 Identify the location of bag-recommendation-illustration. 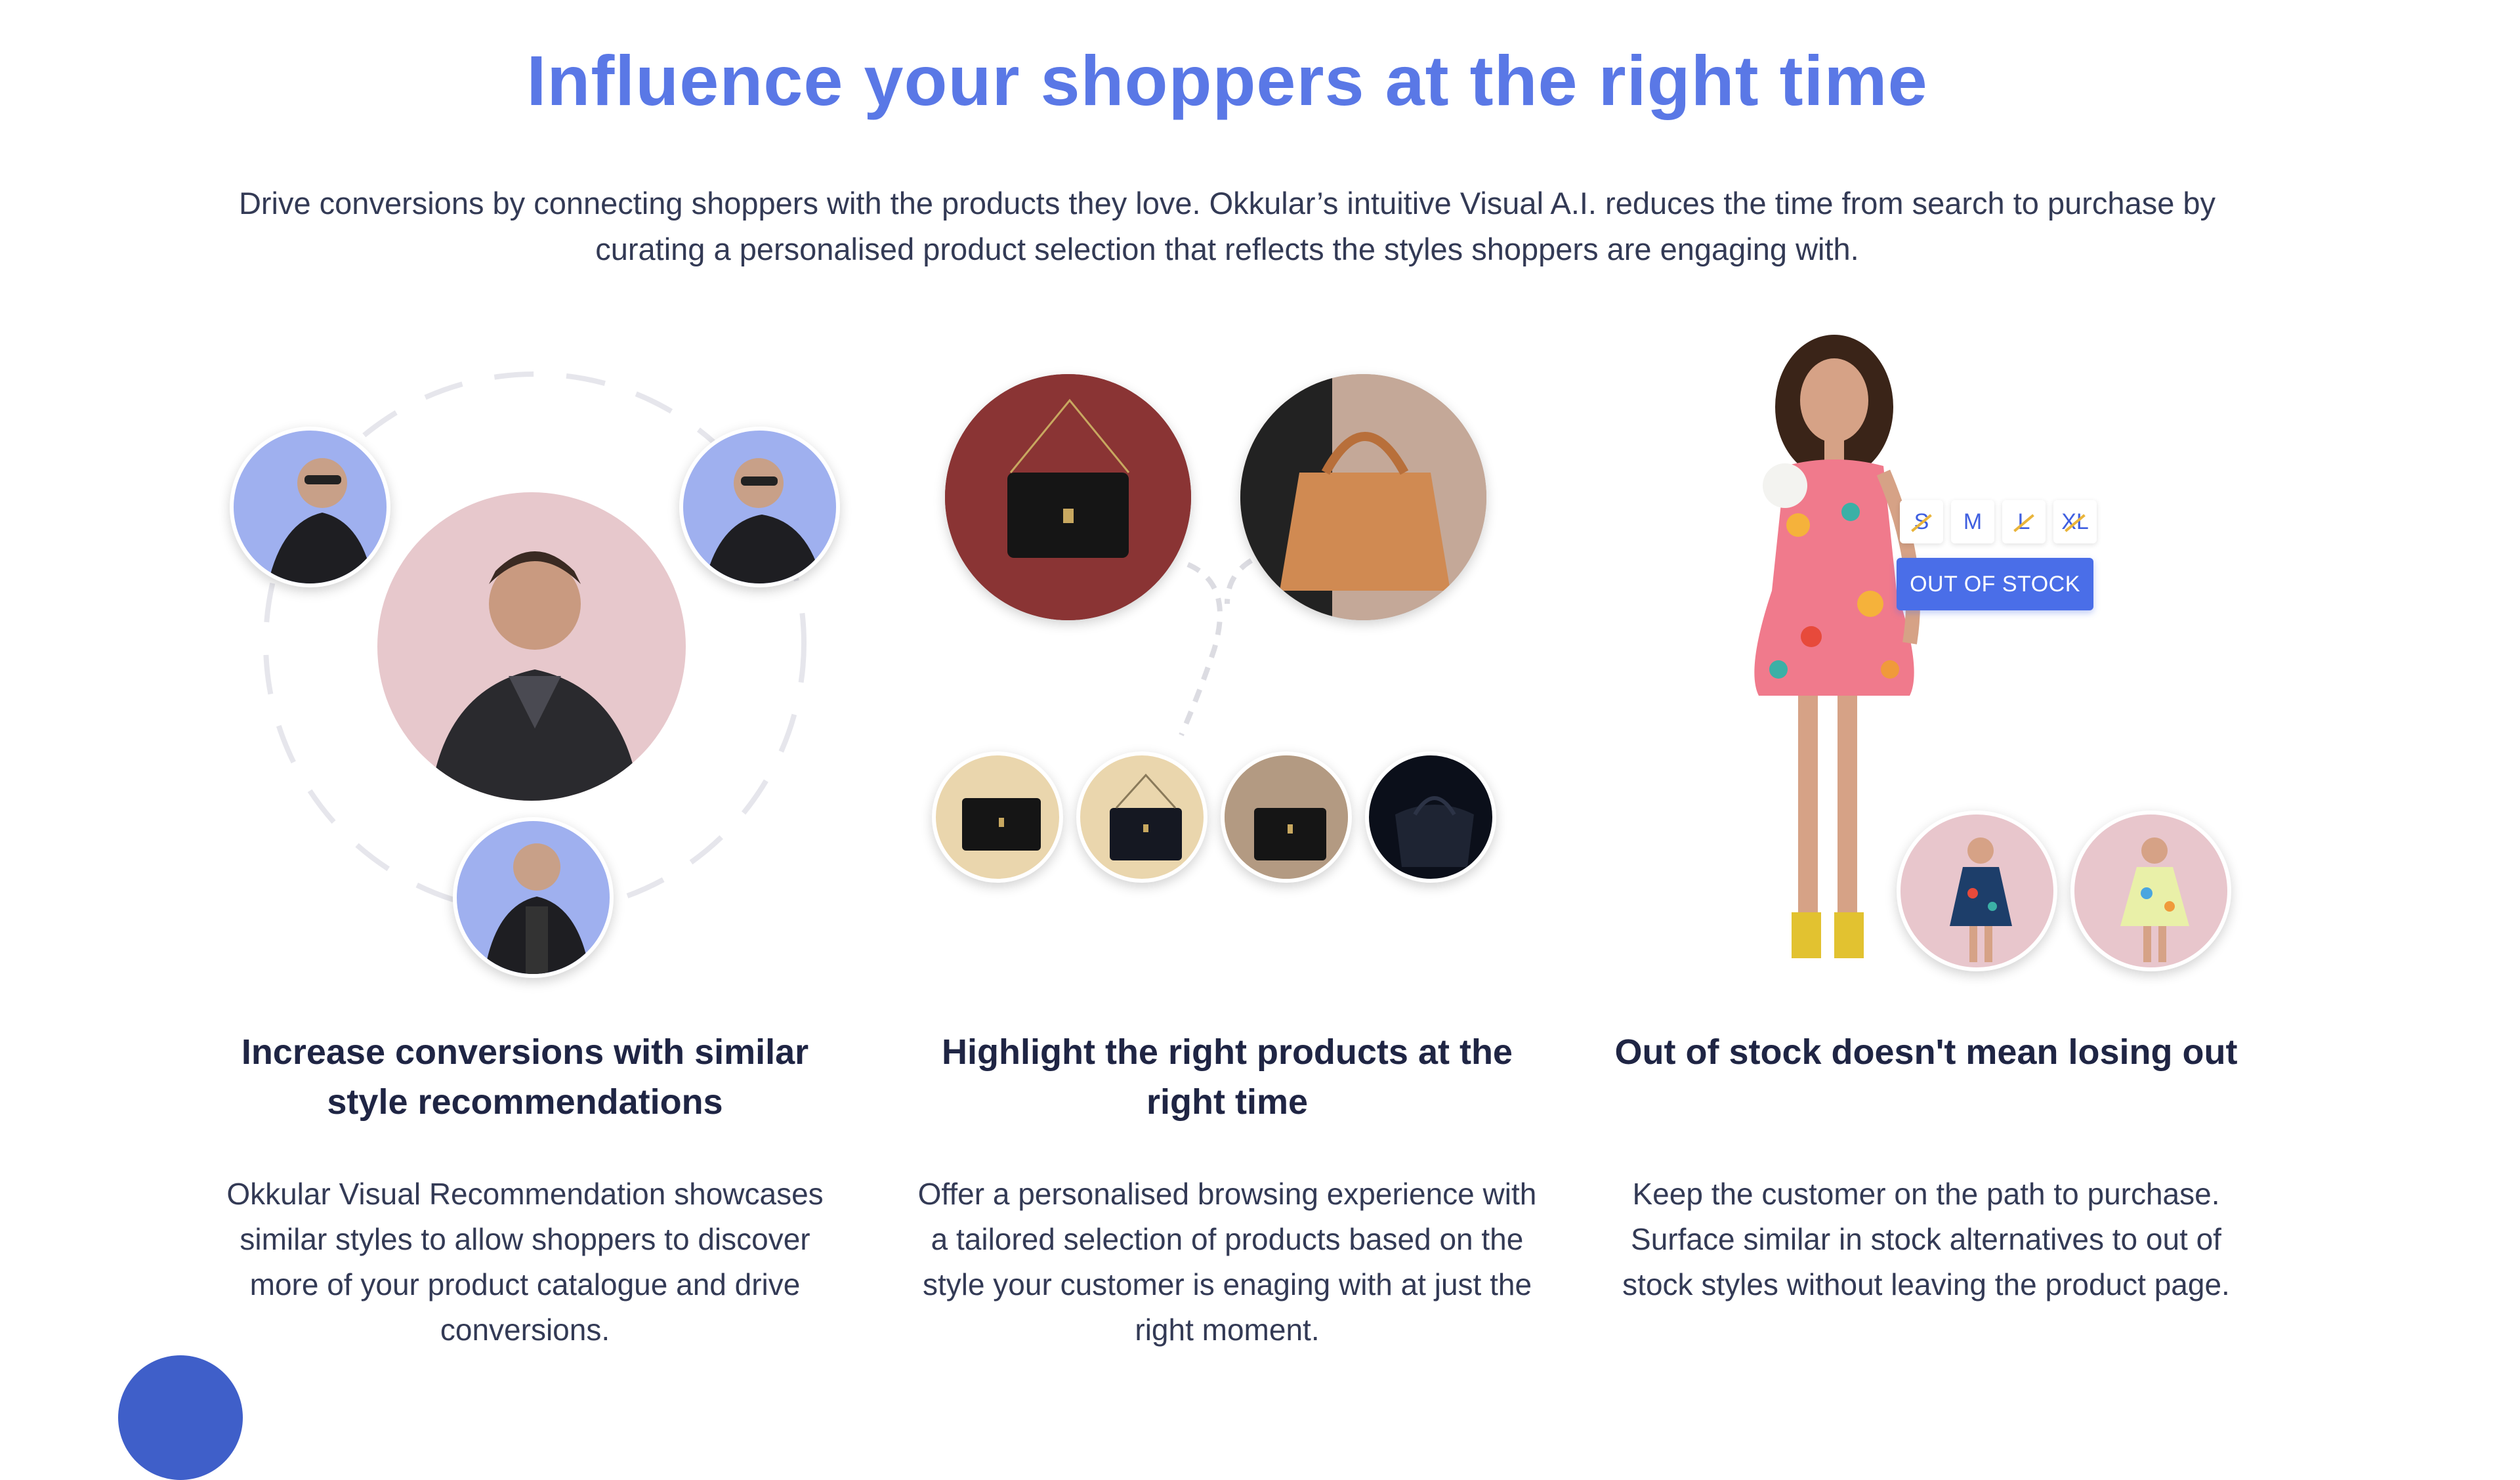
(1234, 631).